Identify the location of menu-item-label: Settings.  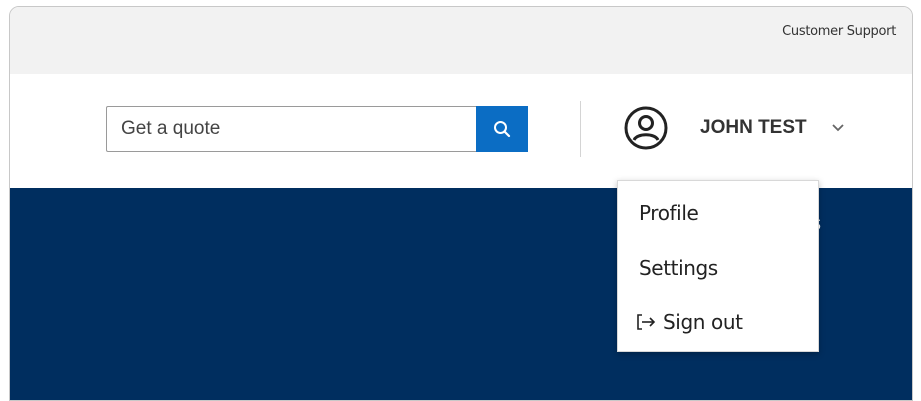
(678, 268).